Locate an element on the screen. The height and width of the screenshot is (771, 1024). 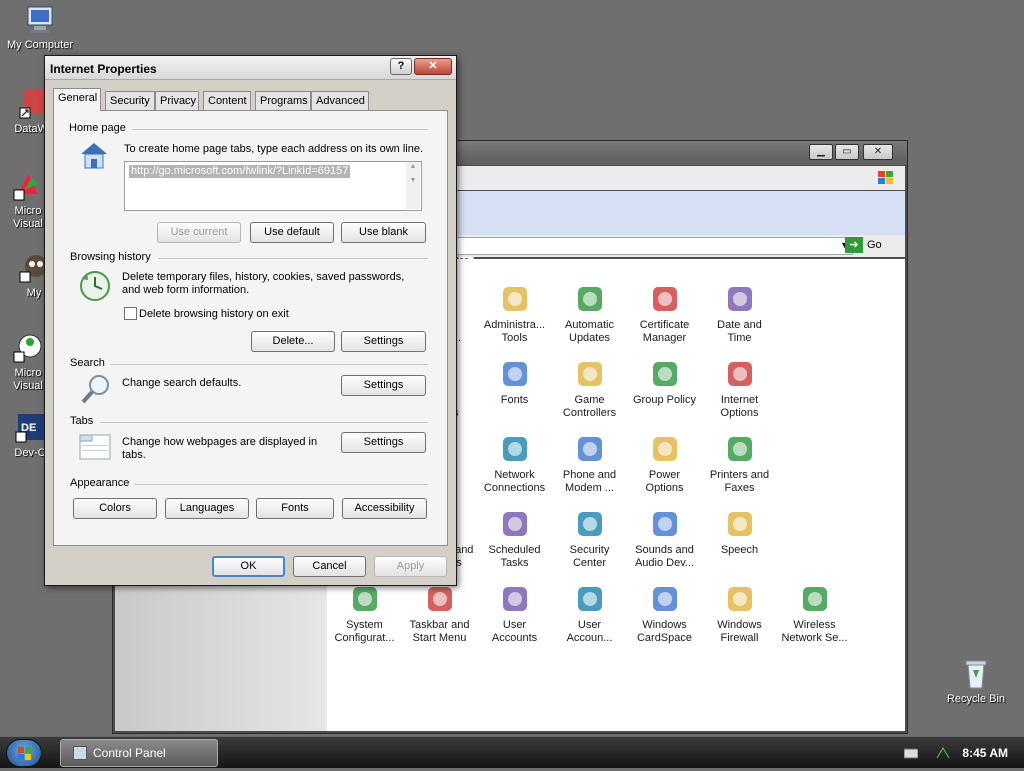
control-panel-item: Automatic Updates is located at coordinates (589, 314).